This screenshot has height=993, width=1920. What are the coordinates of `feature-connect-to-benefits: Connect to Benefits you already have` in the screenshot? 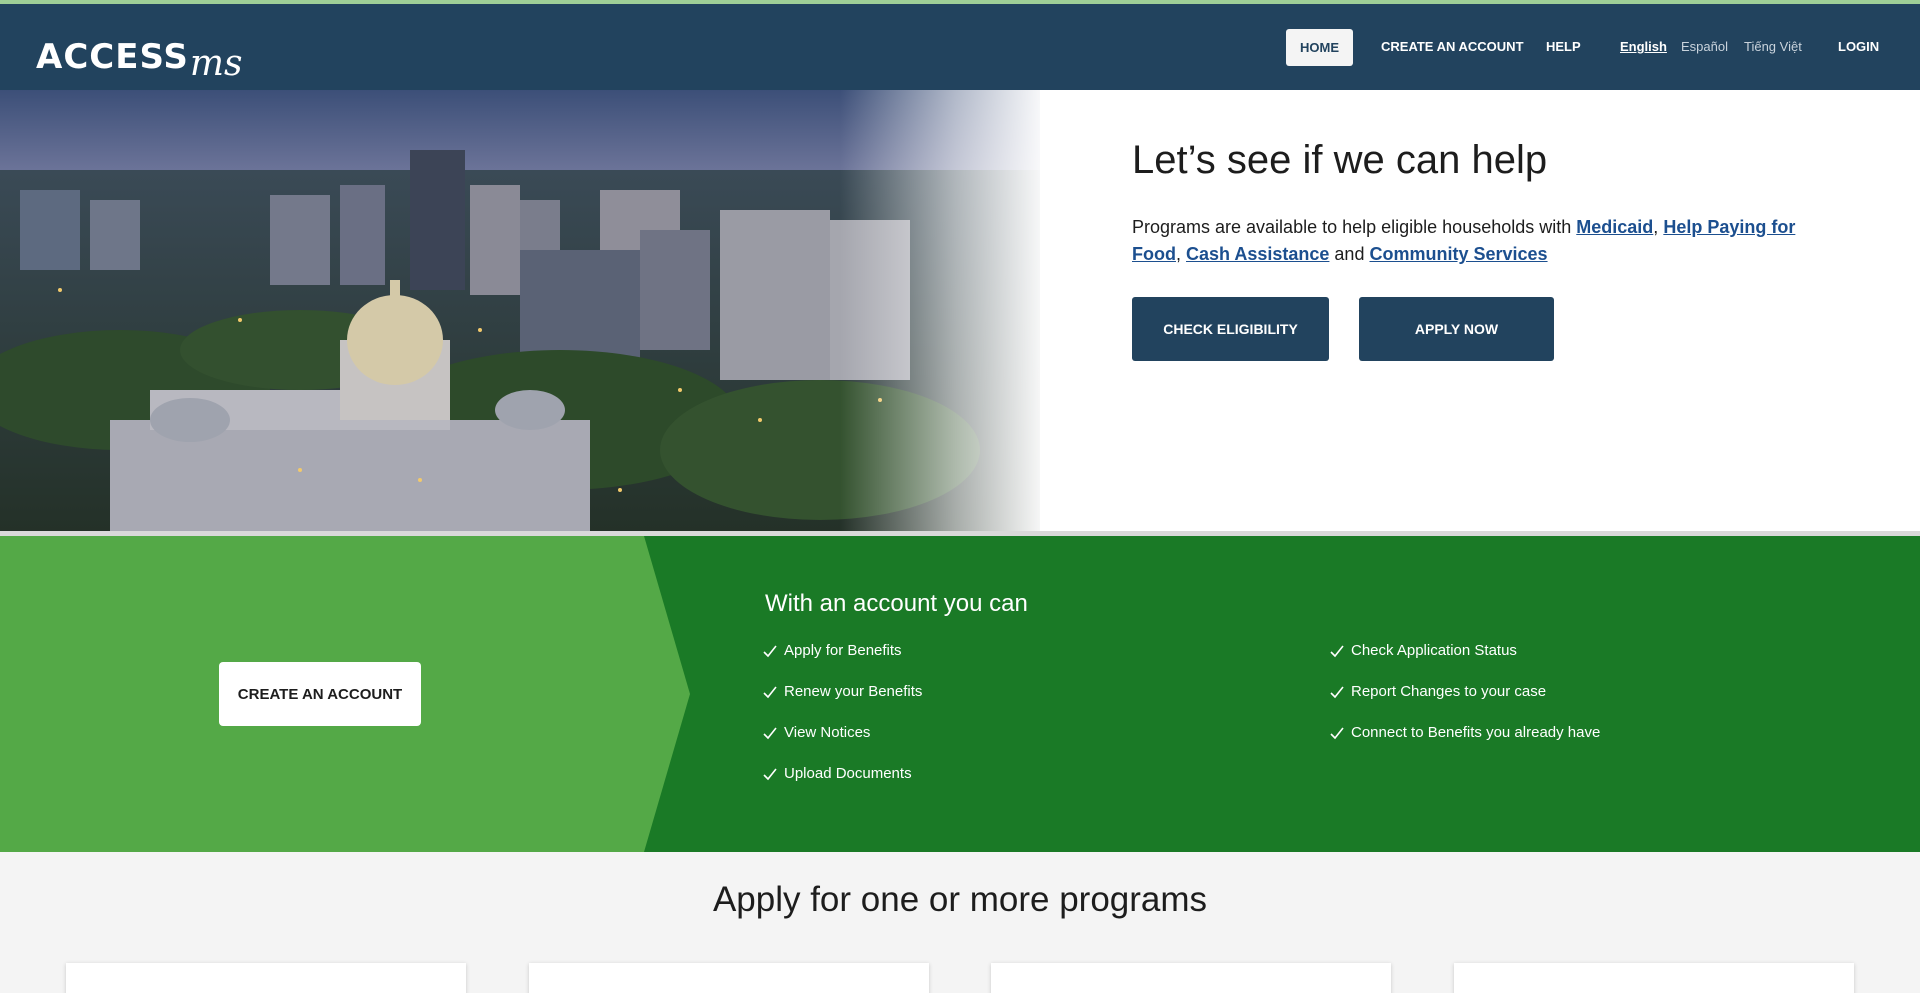 It's located at (1464, 732).